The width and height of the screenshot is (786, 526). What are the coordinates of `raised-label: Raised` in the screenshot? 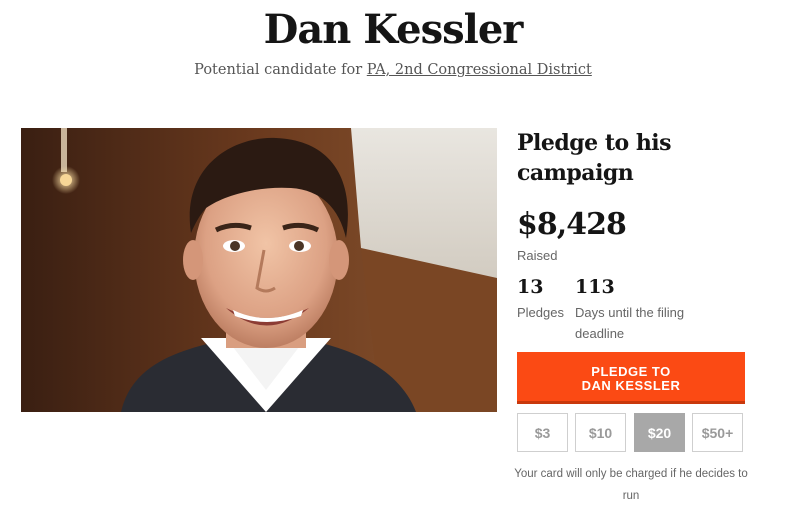 It's located at (537, 255).